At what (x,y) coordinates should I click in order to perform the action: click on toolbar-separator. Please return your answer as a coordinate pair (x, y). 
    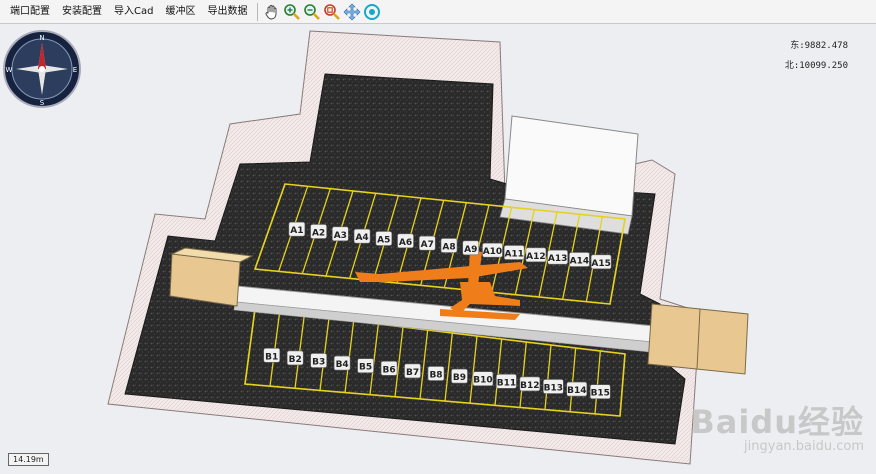
    Looking at the image, I should click on (258, 11).